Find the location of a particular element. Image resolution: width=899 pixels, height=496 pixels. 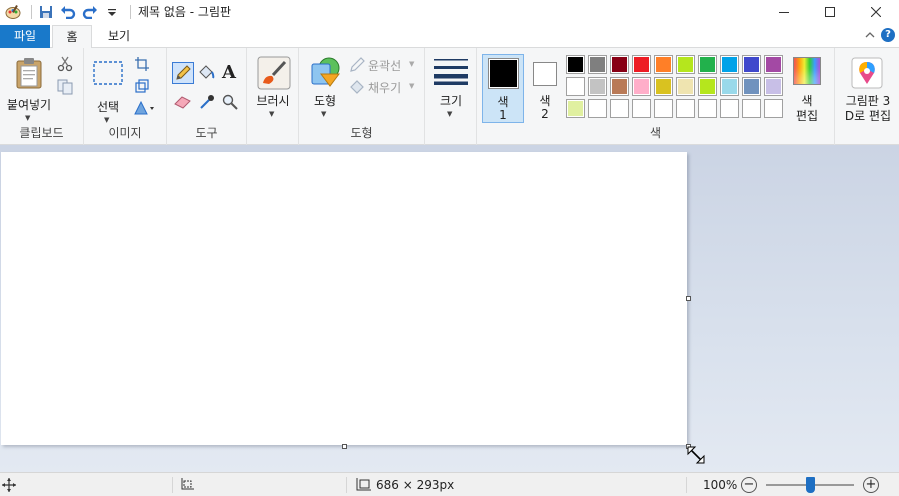

crop-icon is located at coordinates (142, 65).